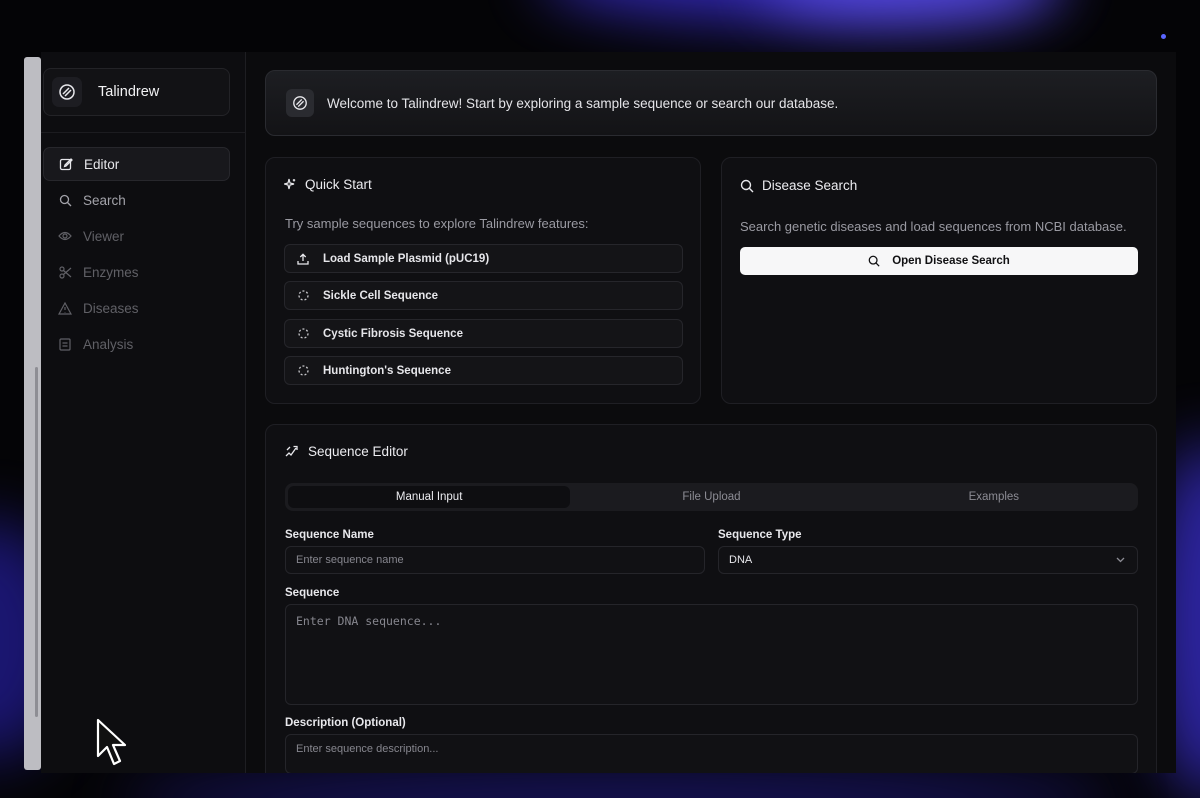  What do you see at coordinates (102, 164) in the screenshot?
I see `sidebar-item-label: Editor` at bounding box center [102, 164].